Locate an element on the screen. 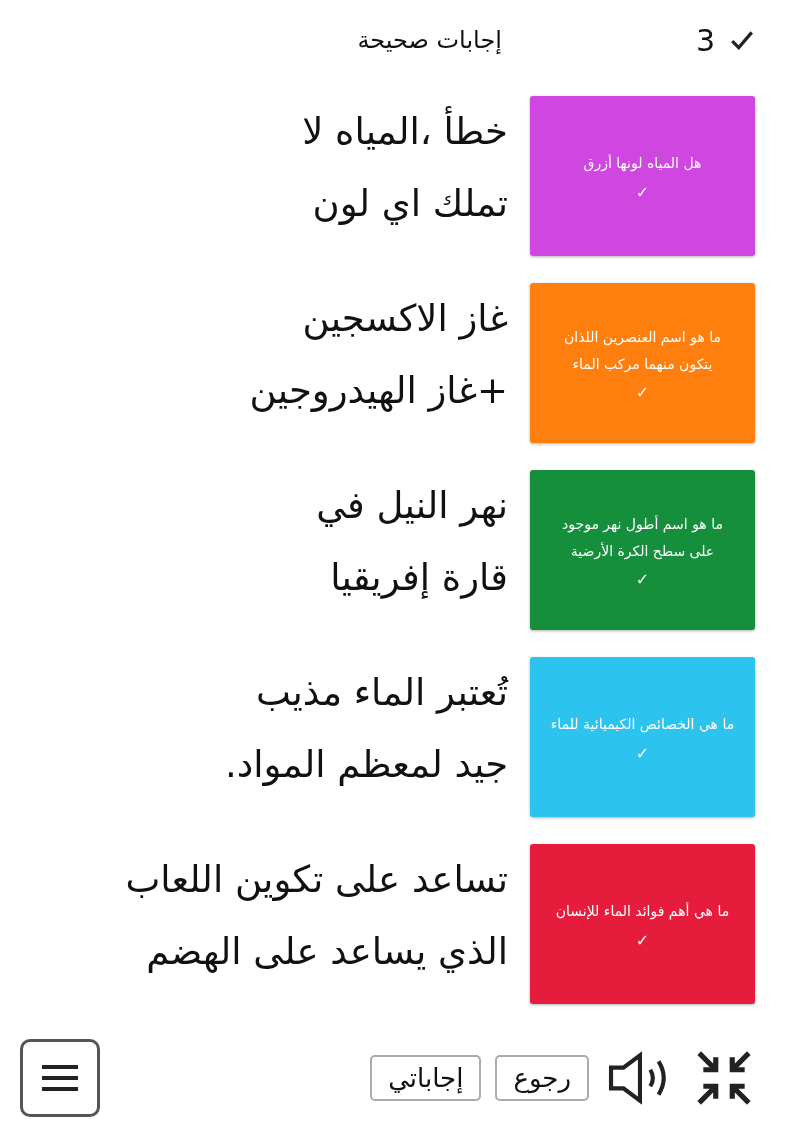 Image resolution: width=800 pixels, height=1125 pixels. score-count: 3 is located at coordinates (705, 40).